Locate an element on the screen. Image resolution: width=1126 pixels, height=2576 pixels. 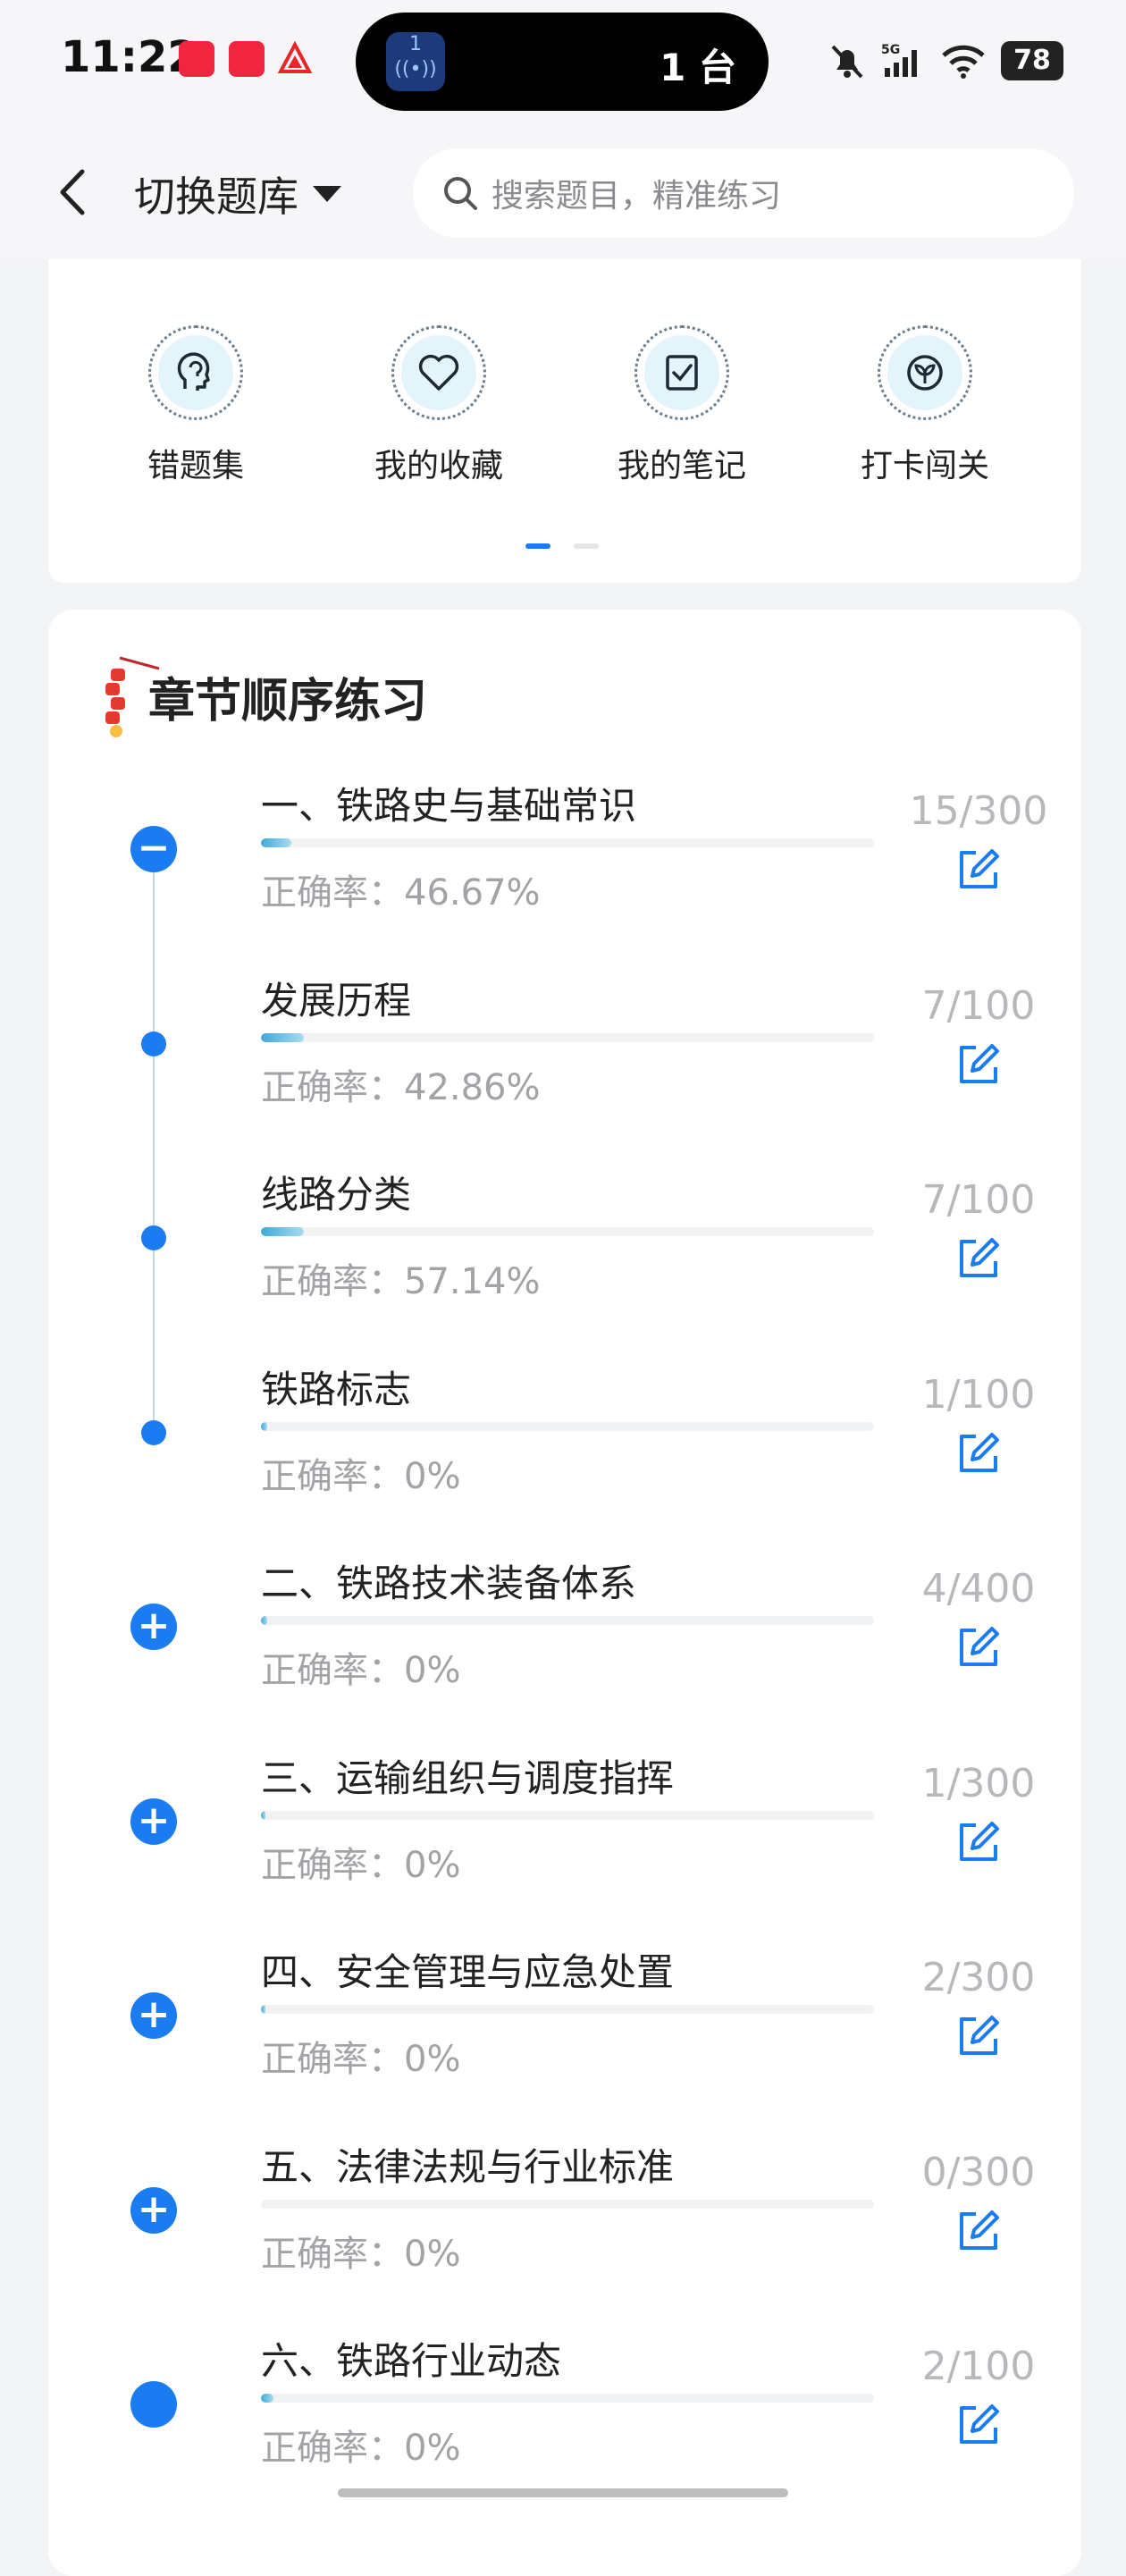
section-title: 章节顺序练习 is located at coordinates (288, 702).